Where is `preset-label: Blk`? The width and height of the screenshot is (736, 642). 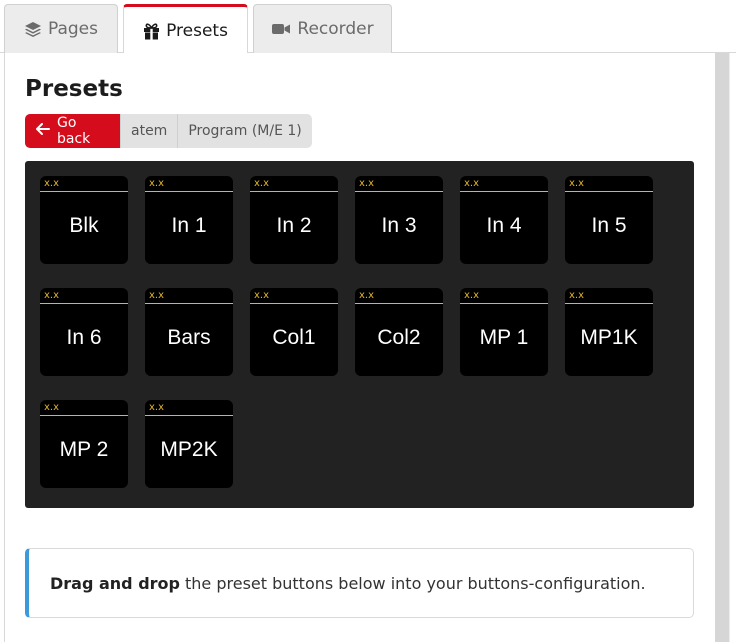 preset-label: Blk is located at coordinates (84, 225).